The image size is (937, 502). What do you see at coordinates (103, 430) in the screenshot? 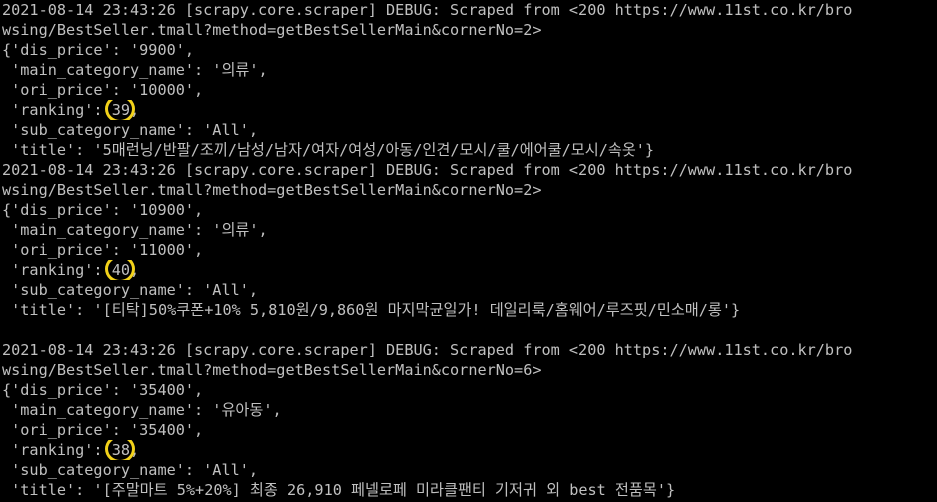
I see `log-line: 'ori_price': '35400',` at bounding box center [103, 430].